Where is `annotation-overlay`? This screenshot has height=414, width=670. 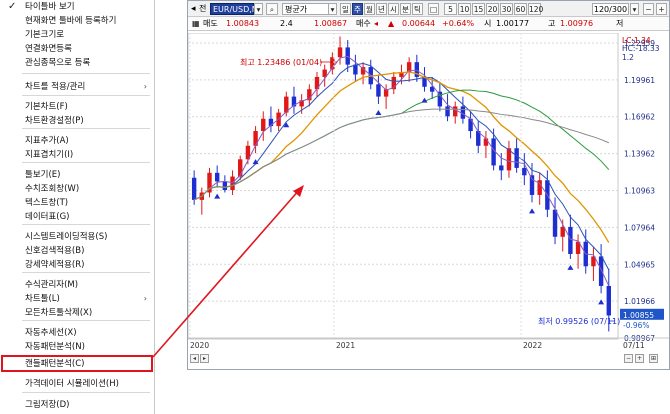
annotation-overlay is located at coordinates (228, 271).